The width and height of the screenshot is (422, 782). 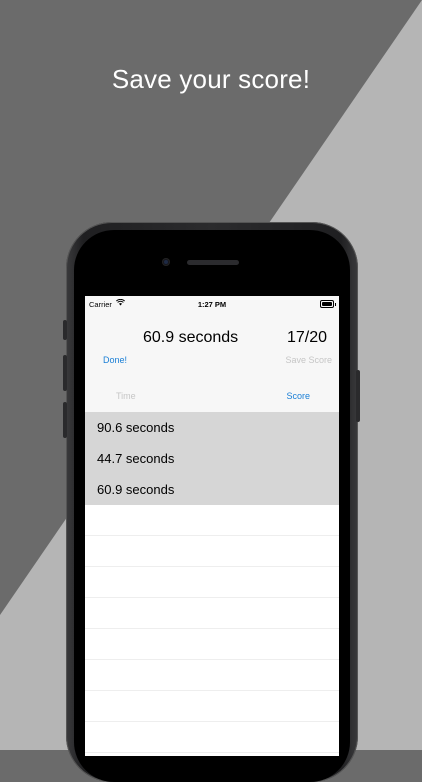 I want to click on list-item: 90.6 seconds, so click(x=212, y=427).